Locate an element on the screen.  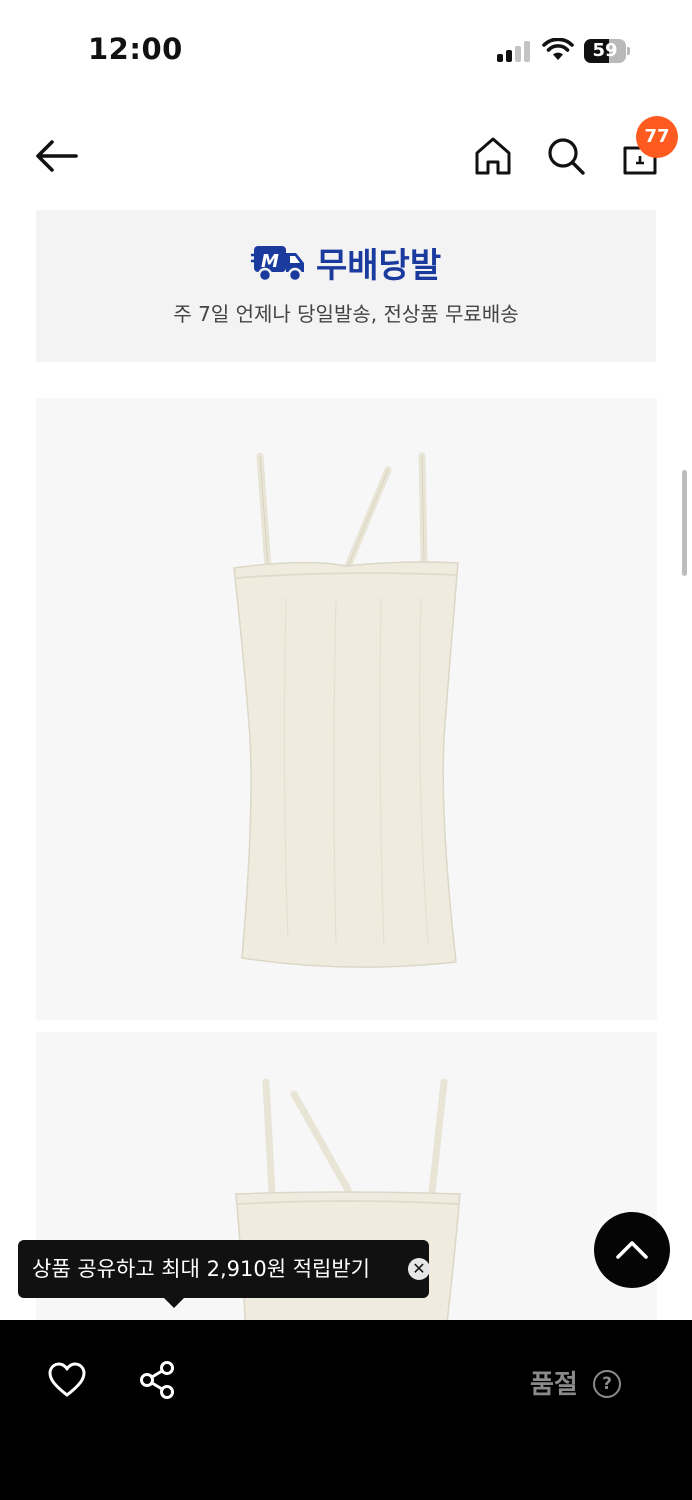
top-nav: 77 is located at coordinates (346, 155).